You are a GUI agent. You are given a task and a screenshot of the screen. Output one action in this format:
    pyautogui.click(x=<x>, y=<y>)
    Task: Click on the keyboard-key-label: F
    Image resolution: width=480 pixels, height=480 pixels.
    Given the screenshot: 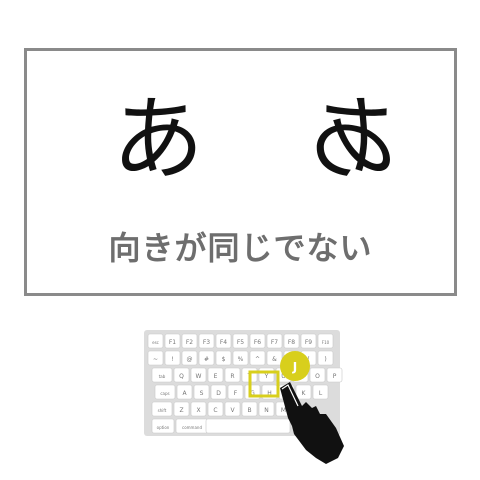 What is the action you would take?
    pyautogui.click(x=236, y=393)
    